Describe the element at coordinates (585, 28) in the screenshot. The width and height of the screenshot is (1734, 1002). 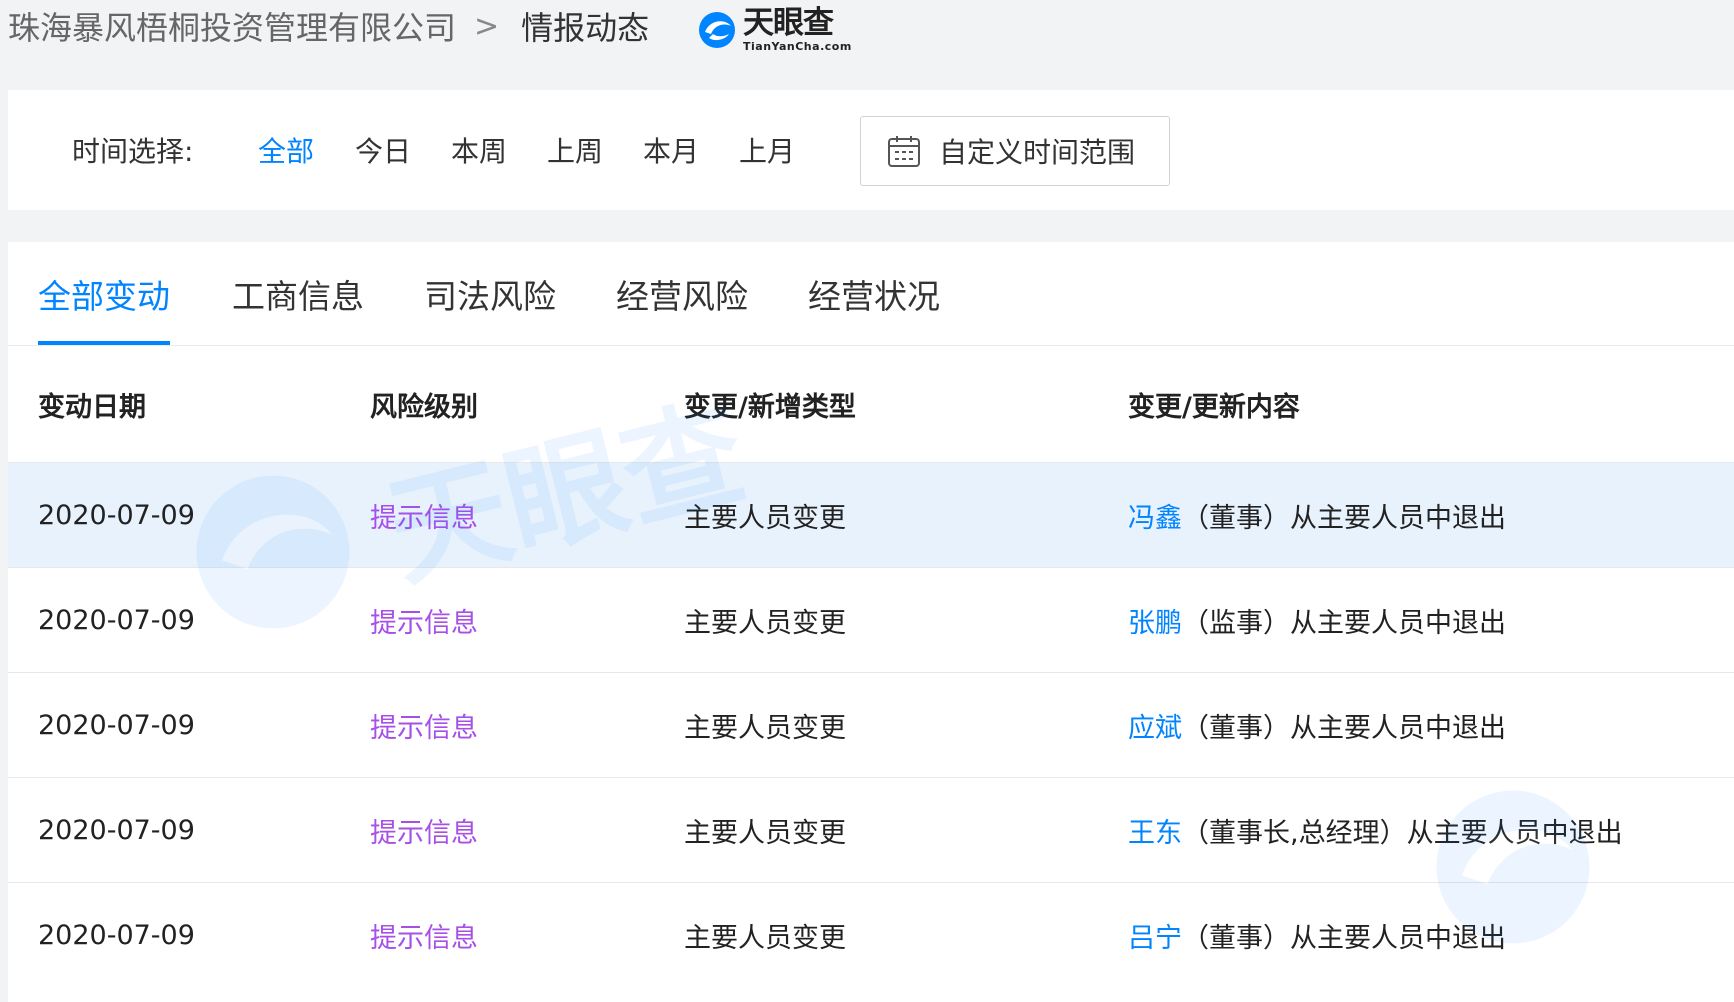
I see `breadcrumb-current: 情报动态` at that location.